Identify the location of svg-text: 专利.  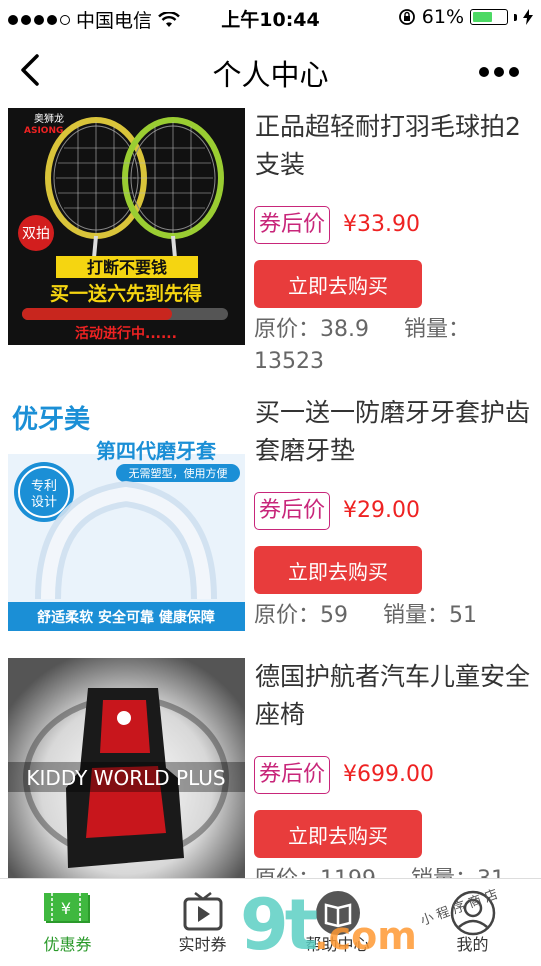
(44, 486).